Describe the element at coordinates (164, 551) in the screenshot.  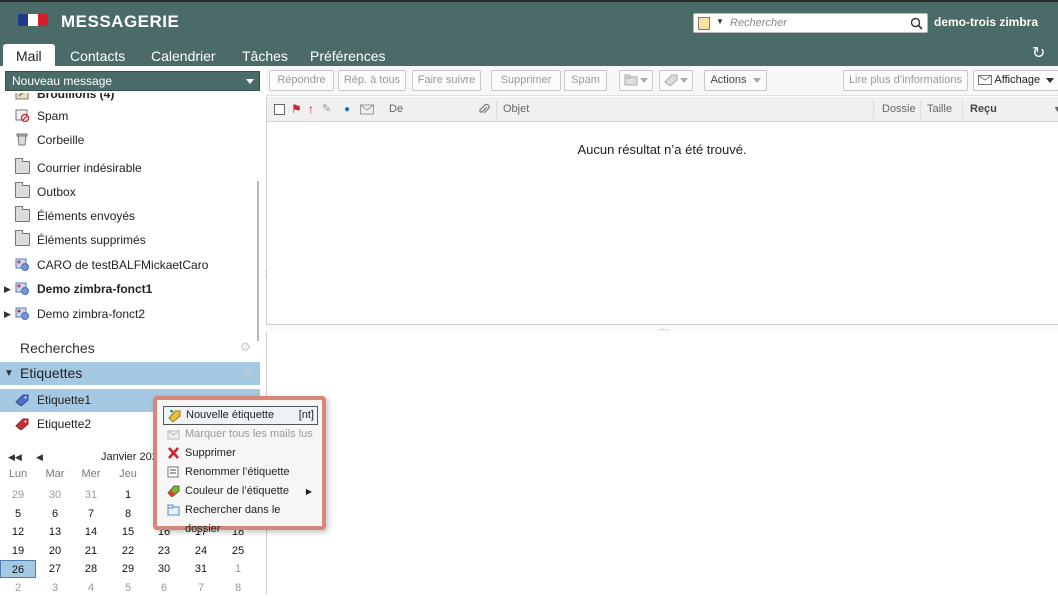
I see `calendar-day: 23` at that location.